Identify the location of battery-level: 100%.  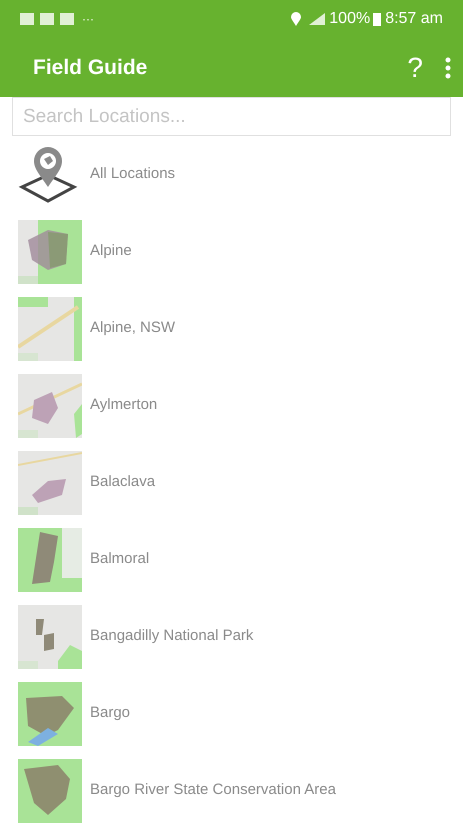
(349, 19).